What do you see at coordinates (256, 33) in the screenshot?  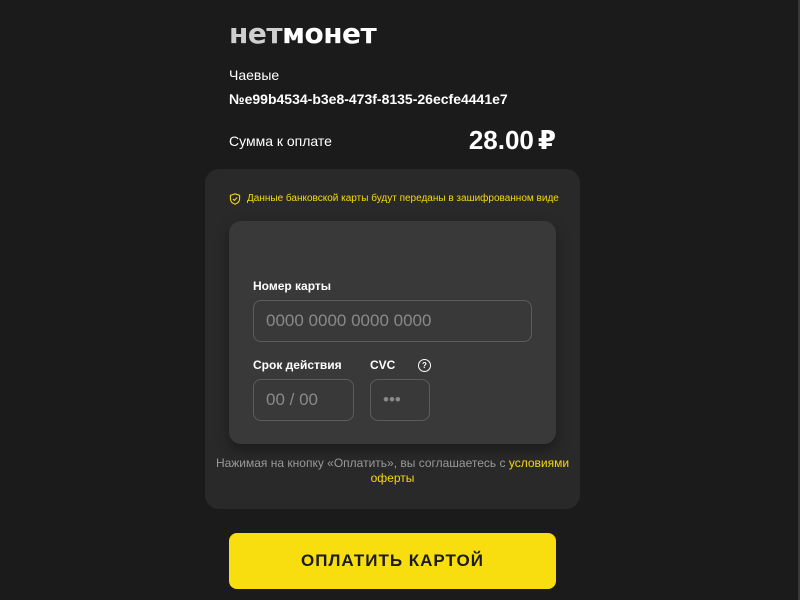 I see `logo-part-net: нет` at bounding box center [256, 33].